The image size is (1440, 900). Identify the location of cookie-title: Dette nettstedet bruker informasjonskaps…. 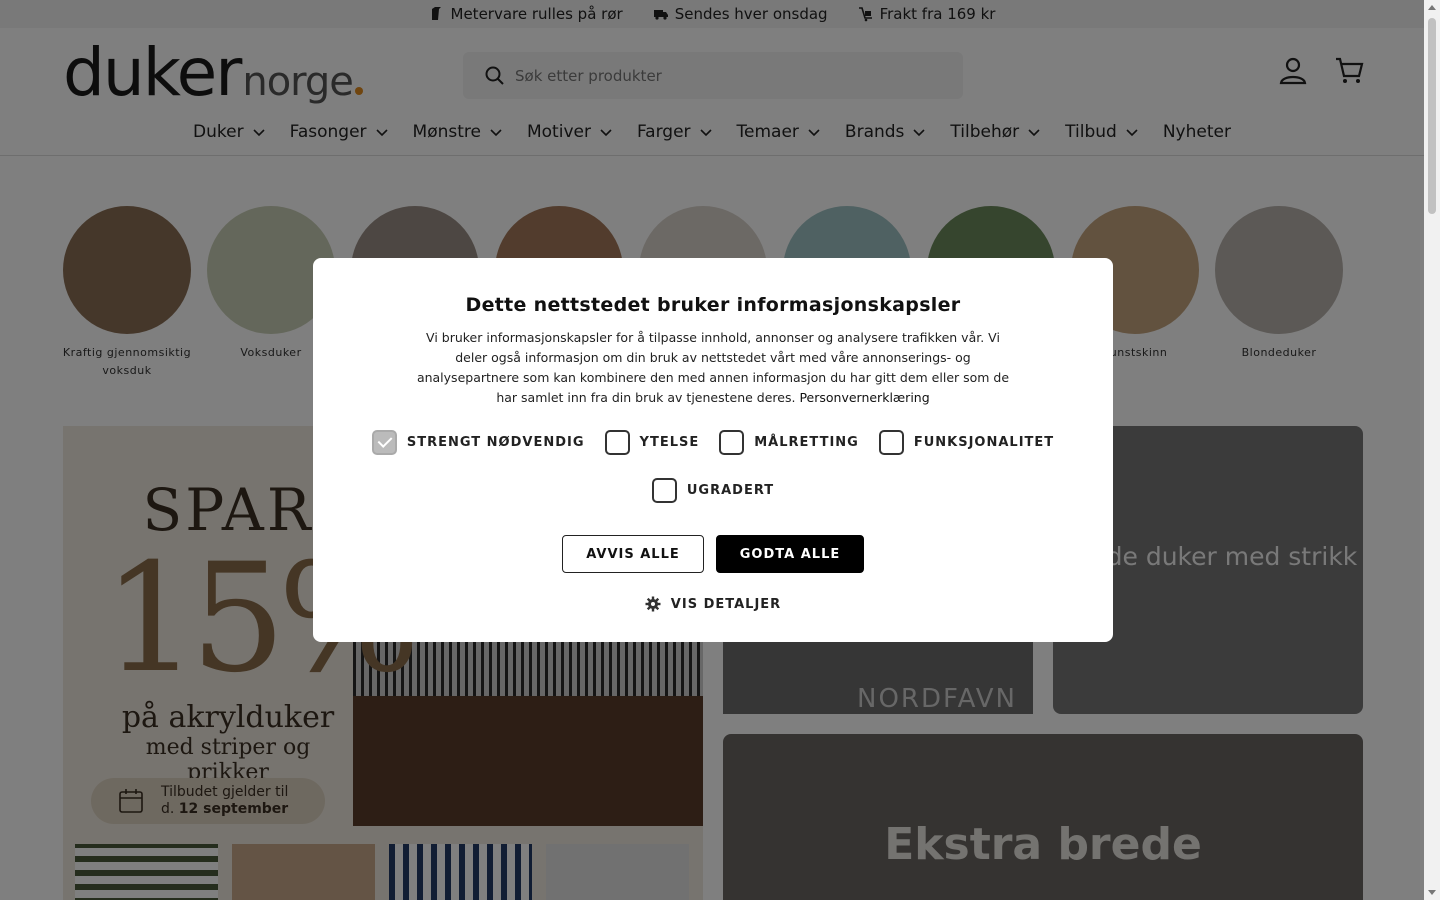
(713, 305).